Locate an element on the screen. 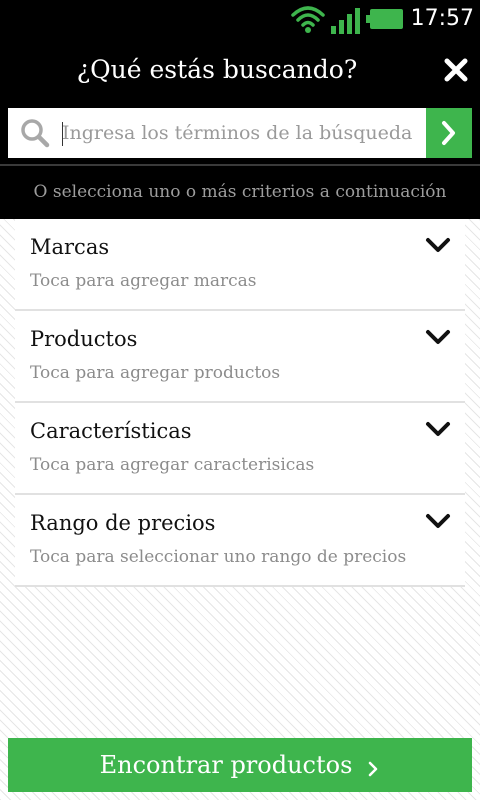  close-button is located at coordinates (456, 70).